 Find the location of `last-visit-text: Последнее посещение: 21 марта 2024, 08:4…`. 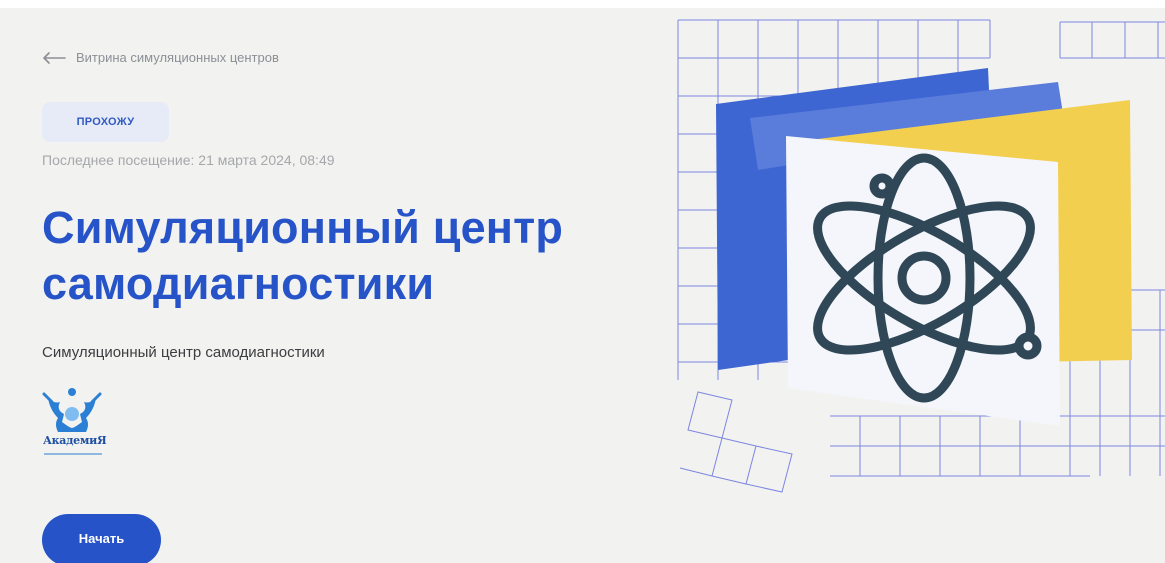

last-visit-text: Последнее посещение: 21 марта 2024, 08:4… is located at coordinates (188, 160).